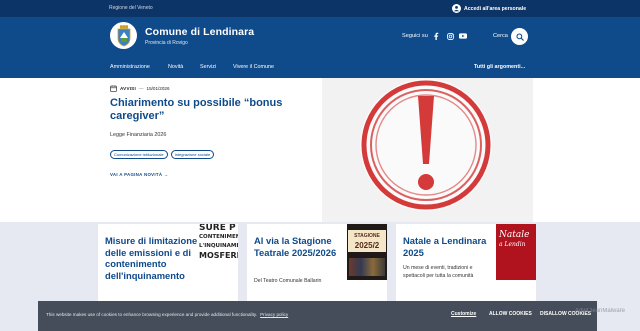  I want to click on hero-category: AVVISI, so click(128, 88).